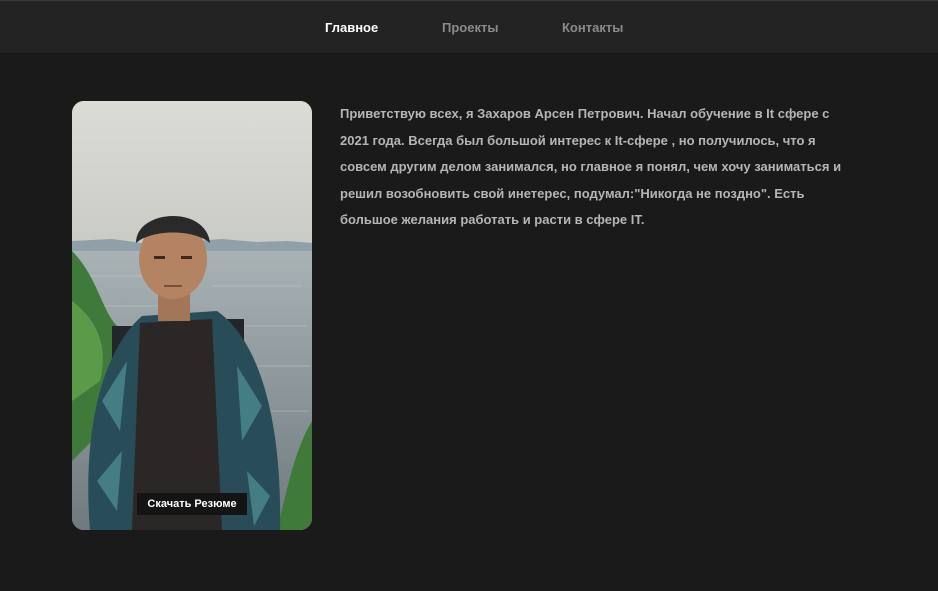 This screenshot has height=591, width=938. I want to click on top-navbar: Главное Проекты Контакты, so click(469, 27).